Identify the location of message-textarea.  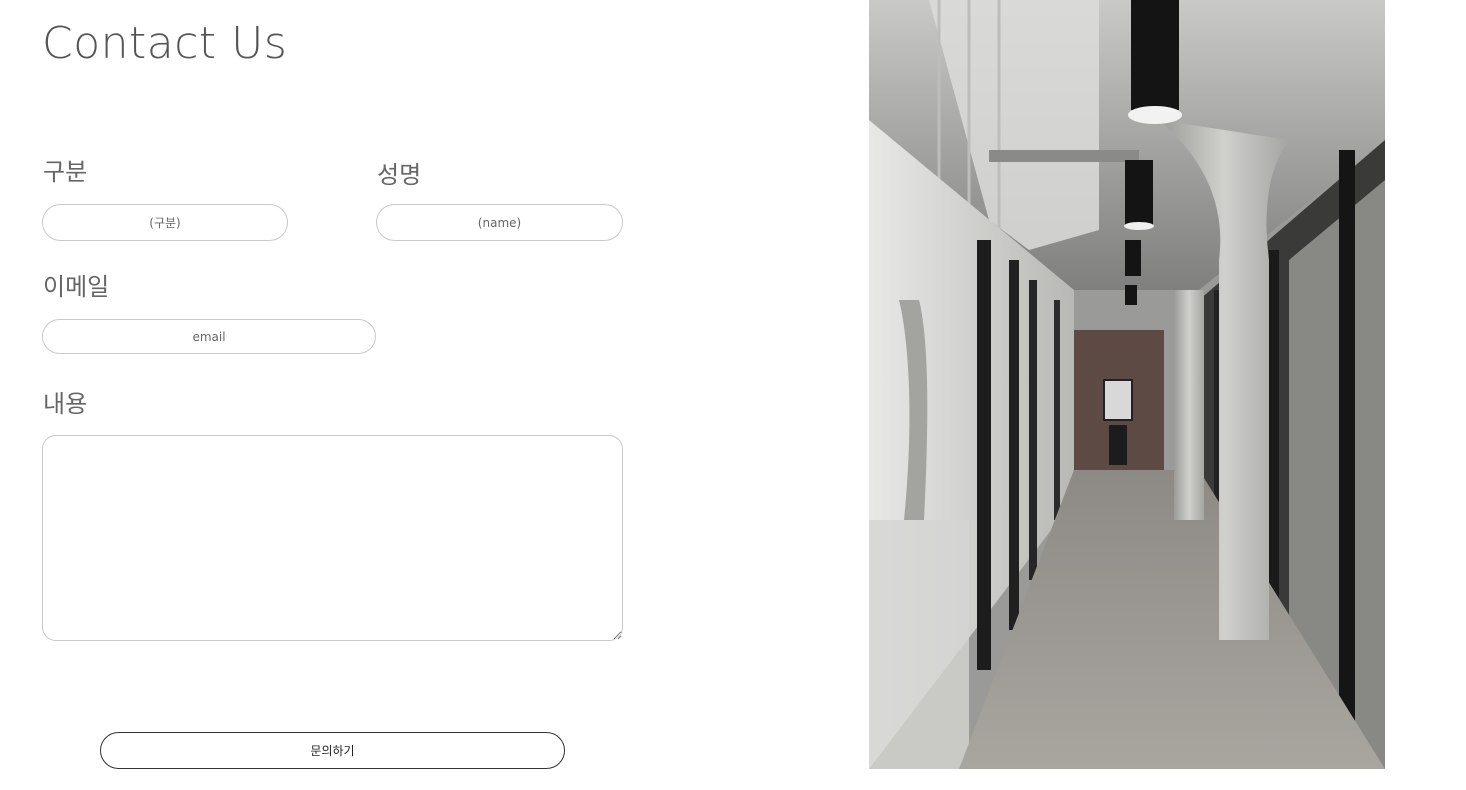
(332, 538).